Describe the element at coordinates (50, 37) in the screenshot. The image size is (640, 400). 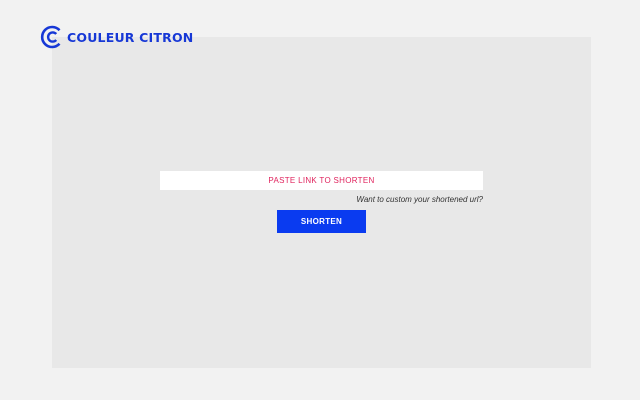
I see `double-c-logo-icon` at that location.